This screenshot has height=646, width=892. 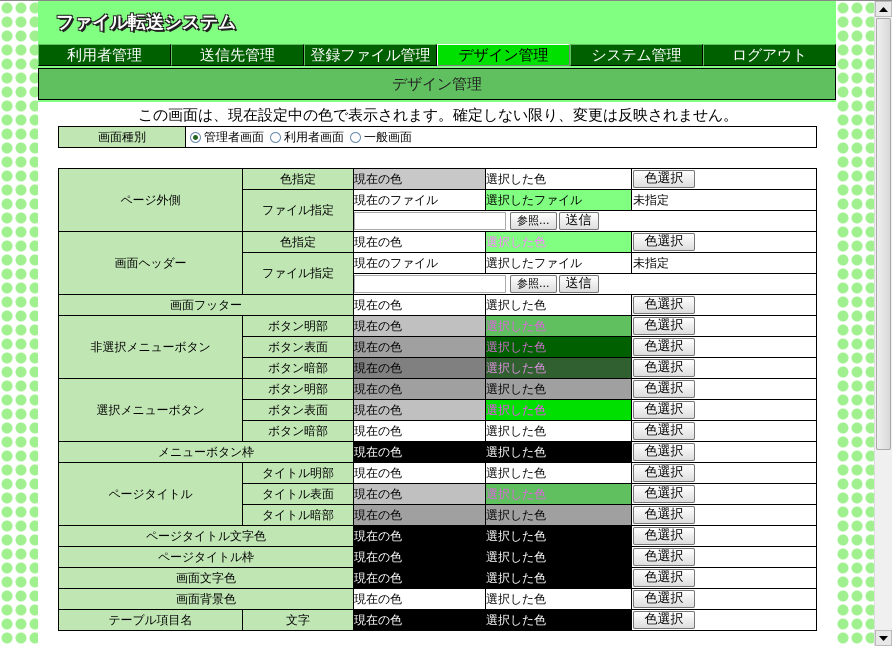 What do you see at coordinates (122, 137) in the screenshot?
I see `screen-type-label: 画面種別` at bounding box center [122, 137].